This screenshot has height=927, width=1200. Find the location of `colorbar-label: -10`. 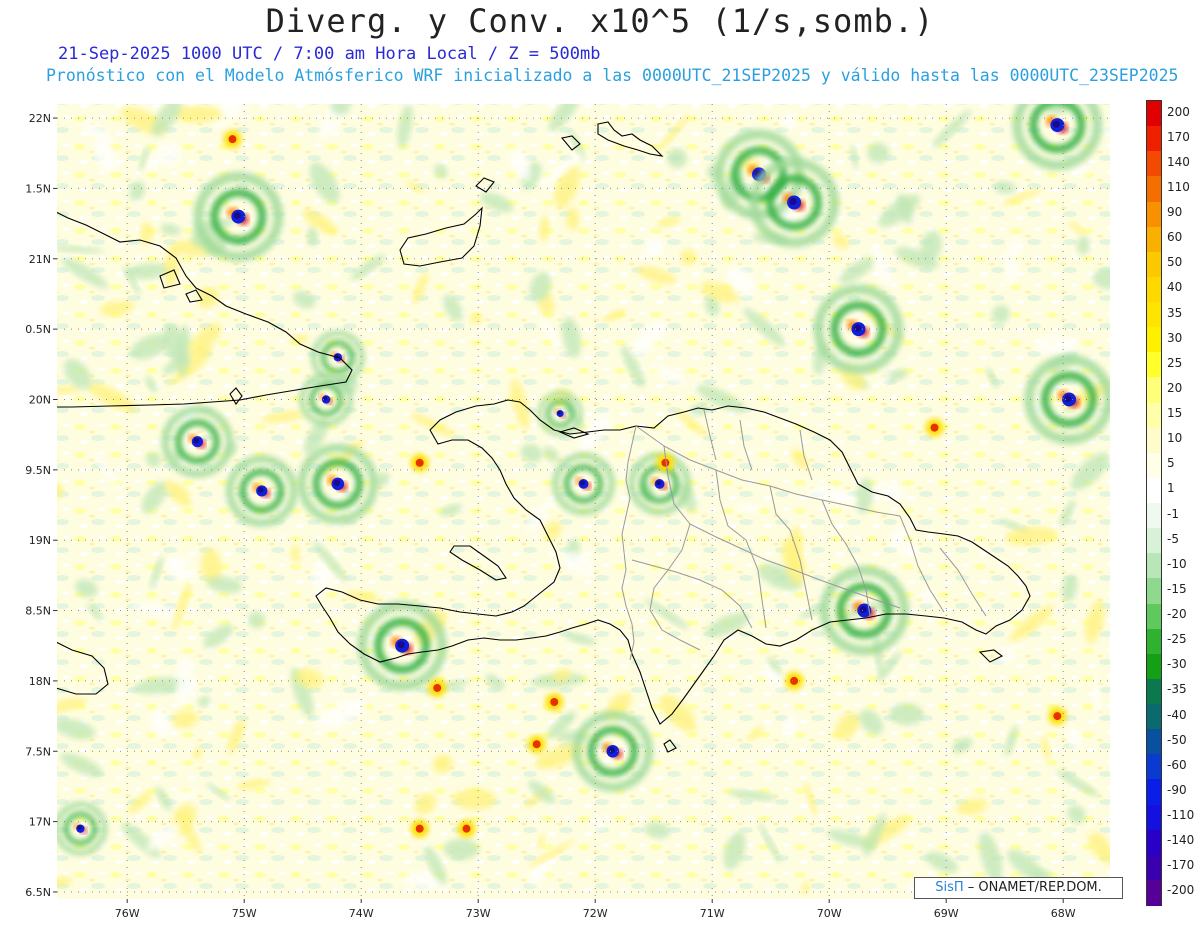

colorbar-label: -10 is located at coordinates (1177, 563).